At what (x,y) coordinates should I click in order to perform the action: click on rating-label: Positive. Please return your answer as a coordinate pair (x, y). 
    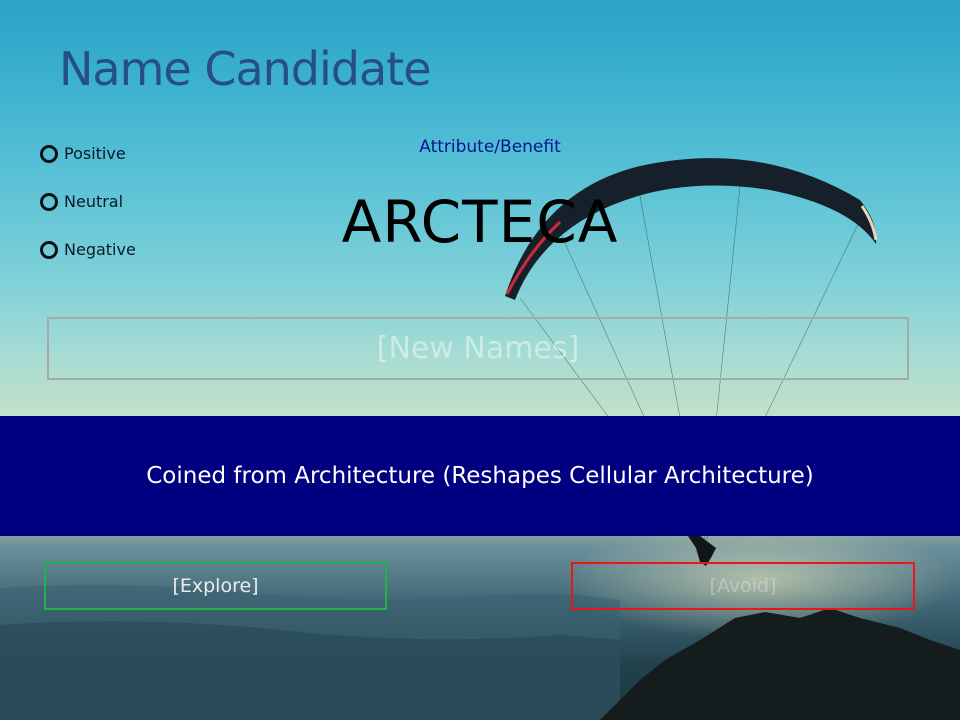
    Looking at the image, I should click on (95, 153).